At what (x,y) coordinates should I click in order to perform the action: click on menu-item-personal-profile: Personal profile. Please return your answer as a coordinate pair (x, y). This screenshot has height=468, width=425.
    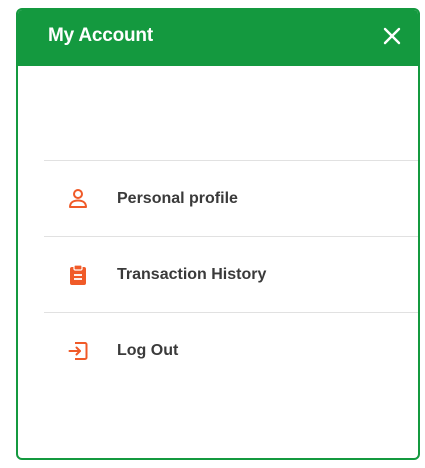
    Looking at the image, I should click on (231, 199).